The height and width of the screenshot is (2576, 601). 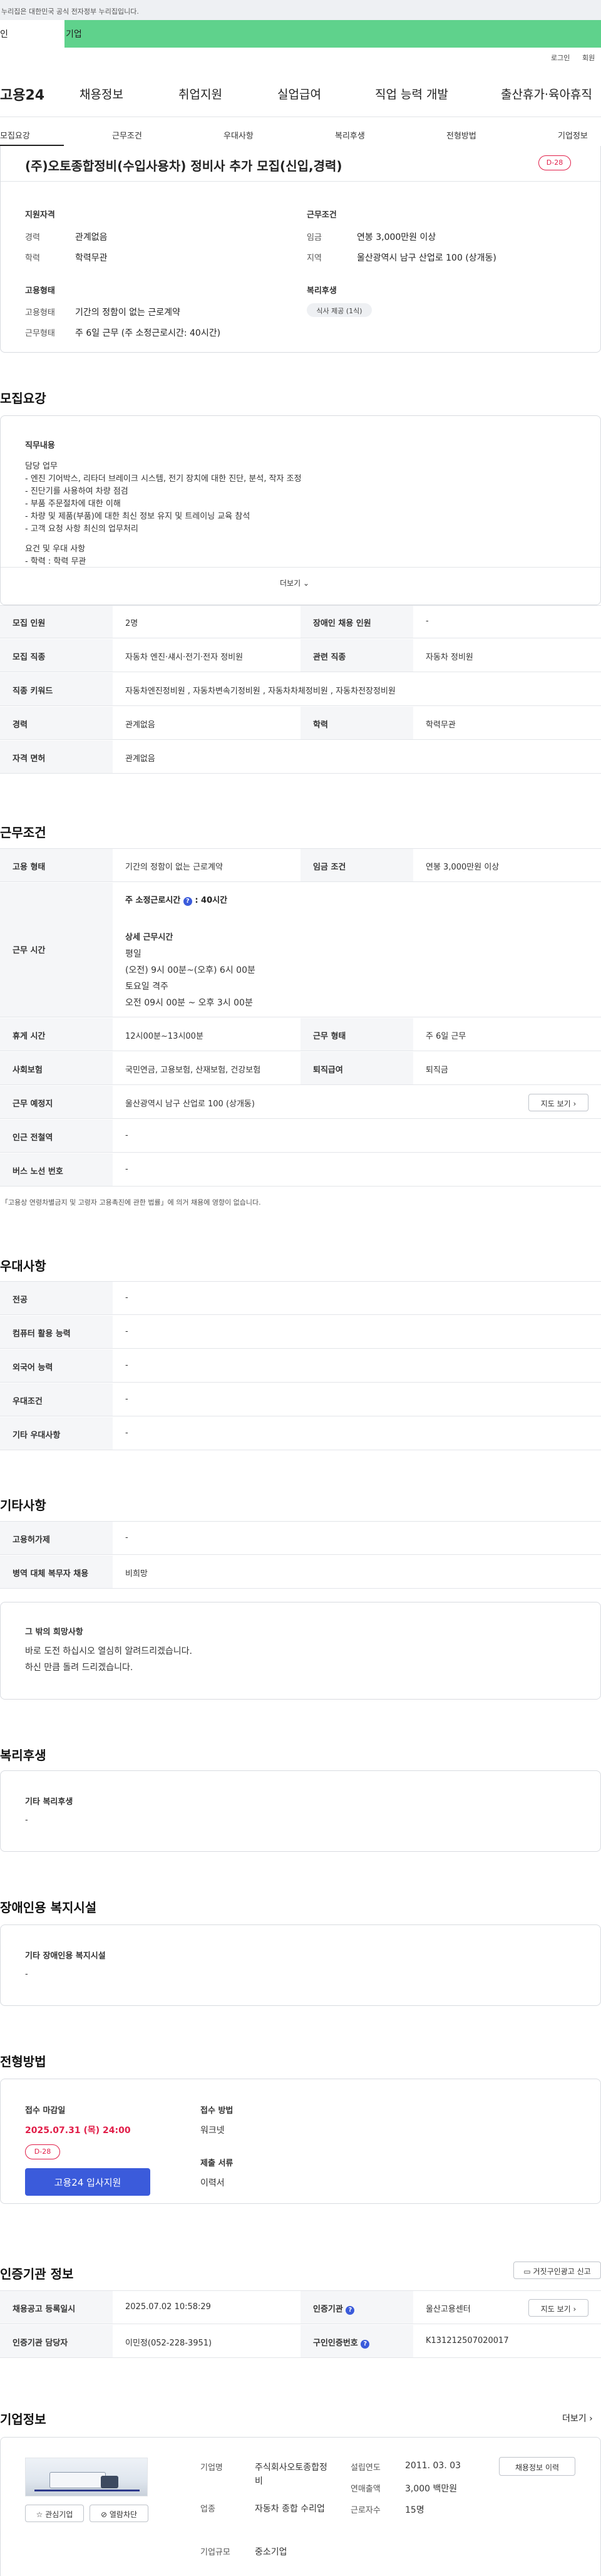 What do you see at coordinates (127, 135) in the screenshot?
I see `subnav-work: 근무조건` at bounding box center [127, 135].